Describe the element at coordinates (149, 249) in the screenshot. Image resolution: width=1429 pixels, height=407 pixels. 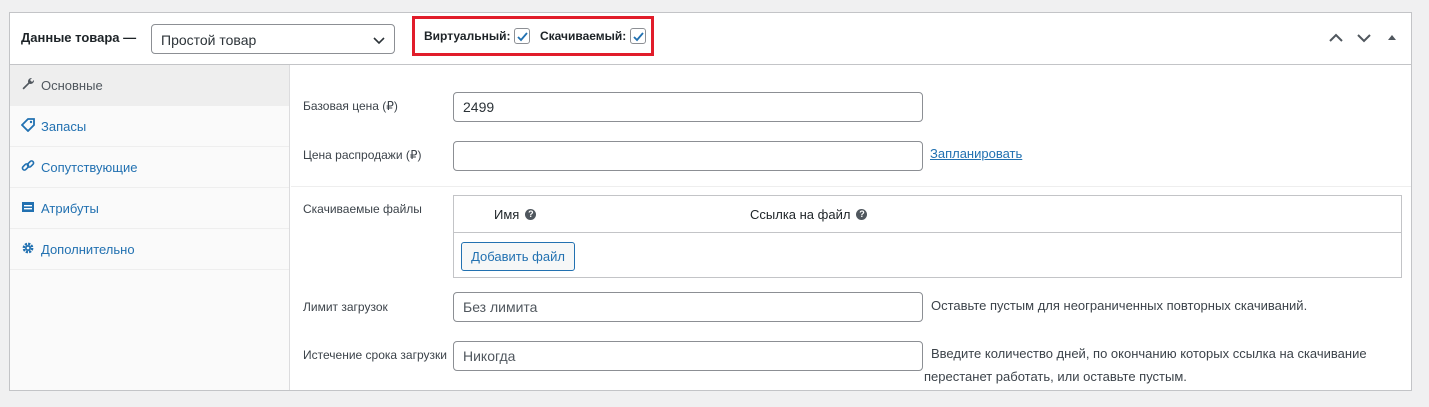
I see `tab-advanced: Дополнительно` at that location.